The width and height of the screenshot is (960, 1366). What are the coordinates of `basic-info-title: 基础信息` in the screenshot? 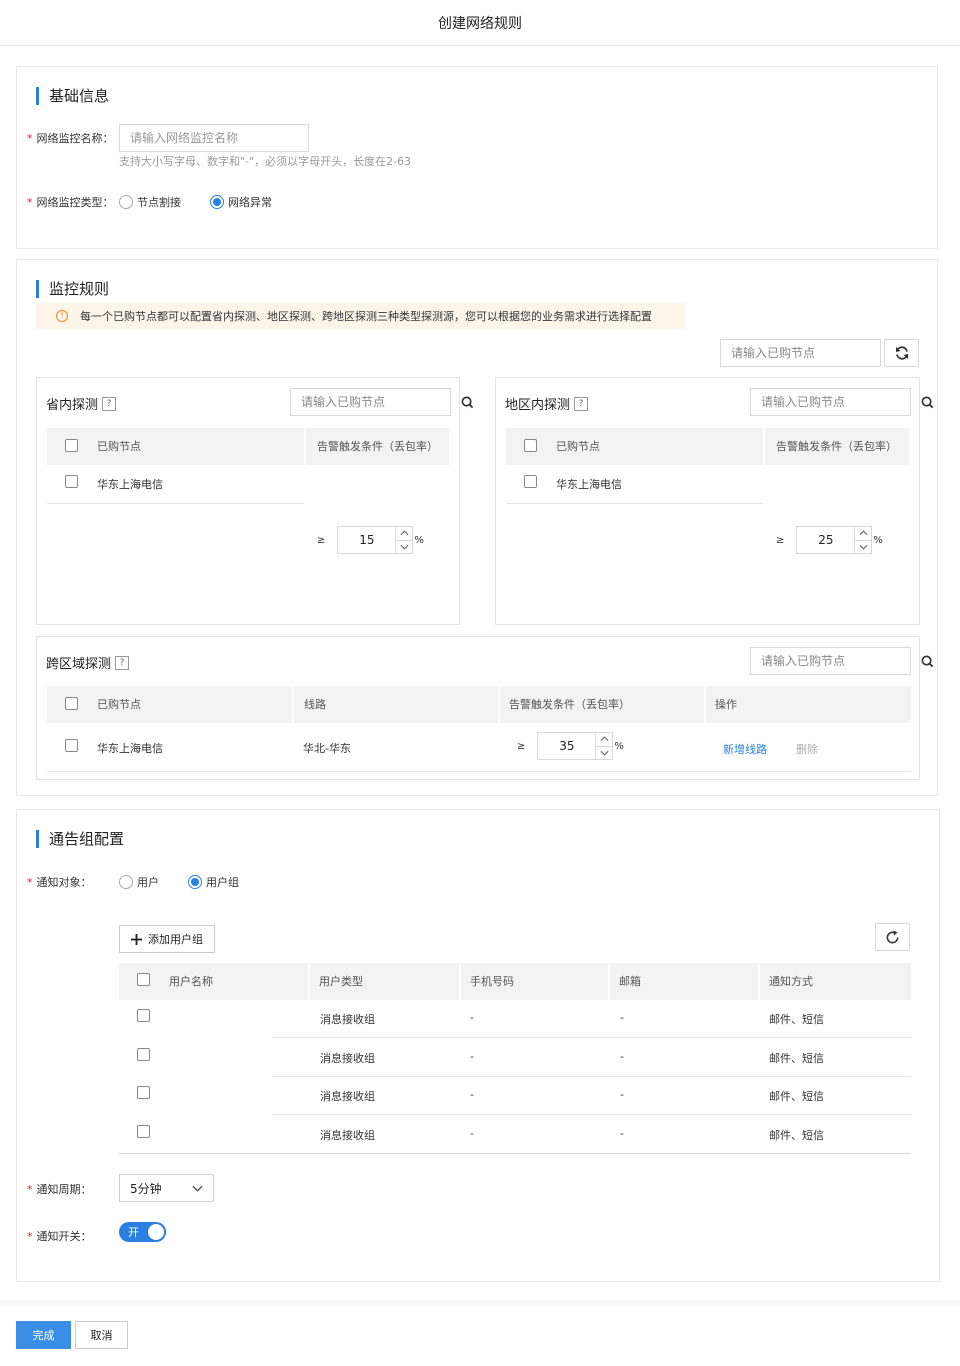 It's located at (72, 96).